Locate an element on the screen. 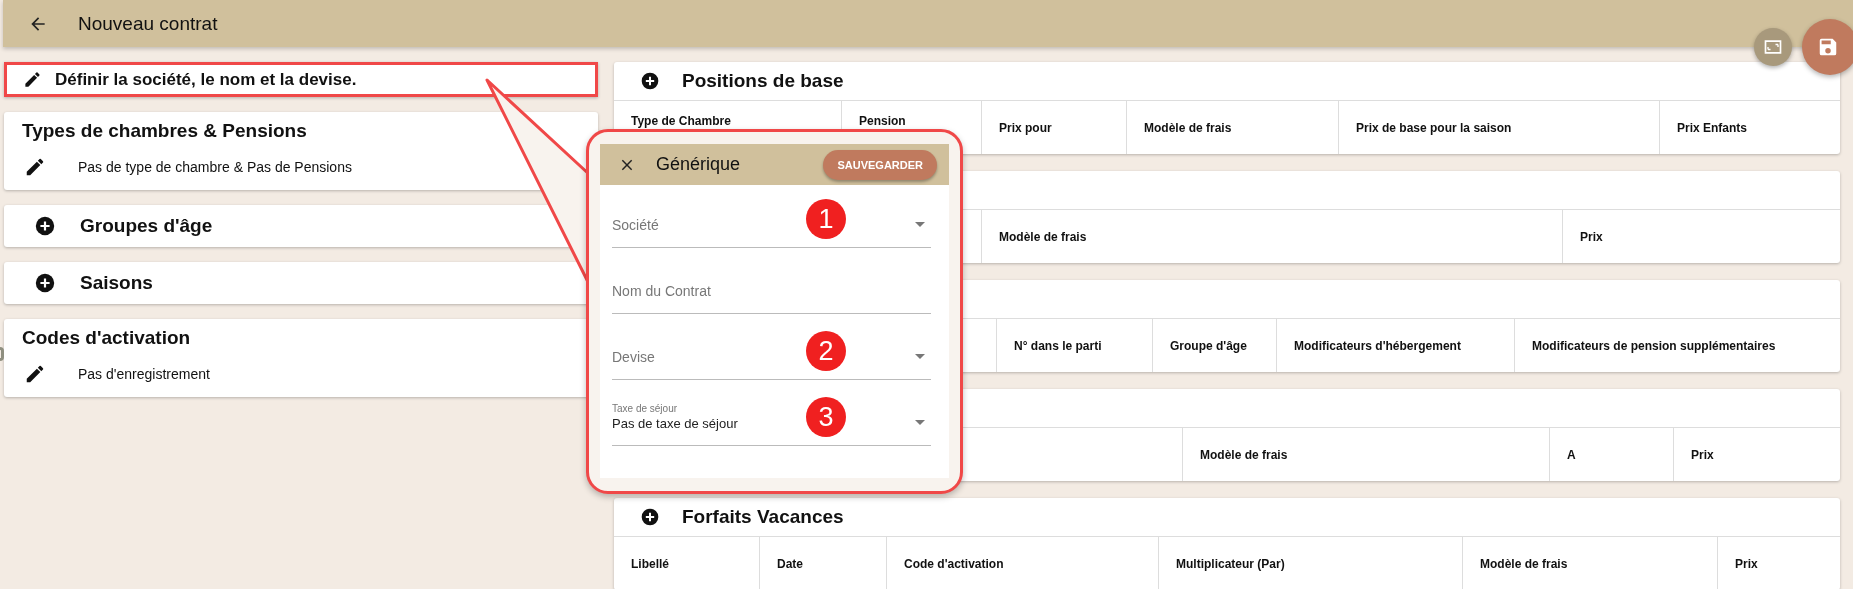  column-header: N° dans le parti is located at coordinates (1074, 345).